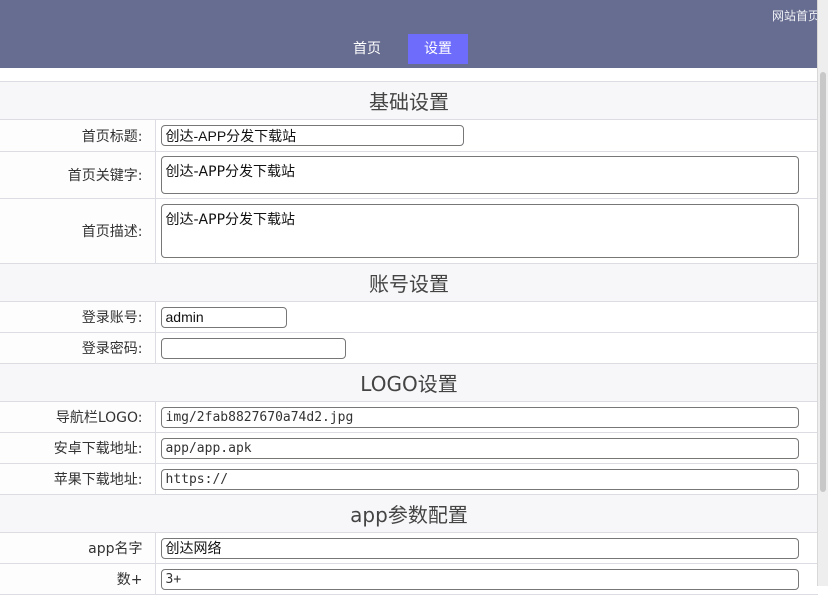 The width and height of the screenshot is (828, 595). What do you see at coordinates (78, 348) in the screenshot?
I see `login-password-label: 登录密码:` at bounding box center [78, 348].